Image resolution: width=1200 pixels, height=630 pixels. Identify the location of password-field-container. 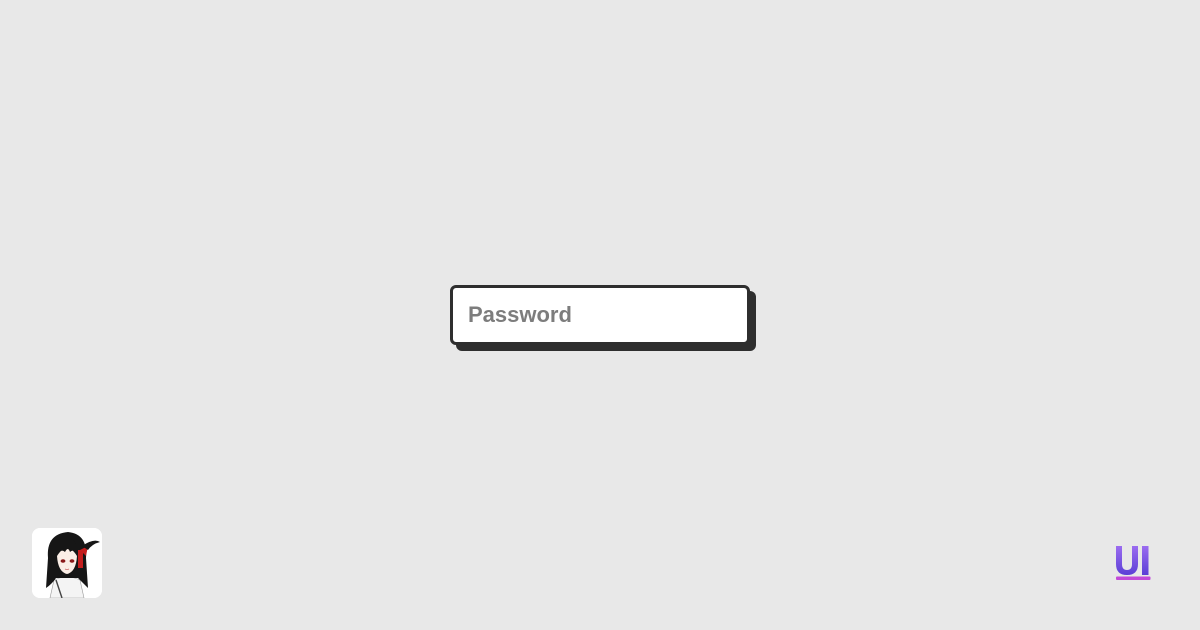
(603, 318).